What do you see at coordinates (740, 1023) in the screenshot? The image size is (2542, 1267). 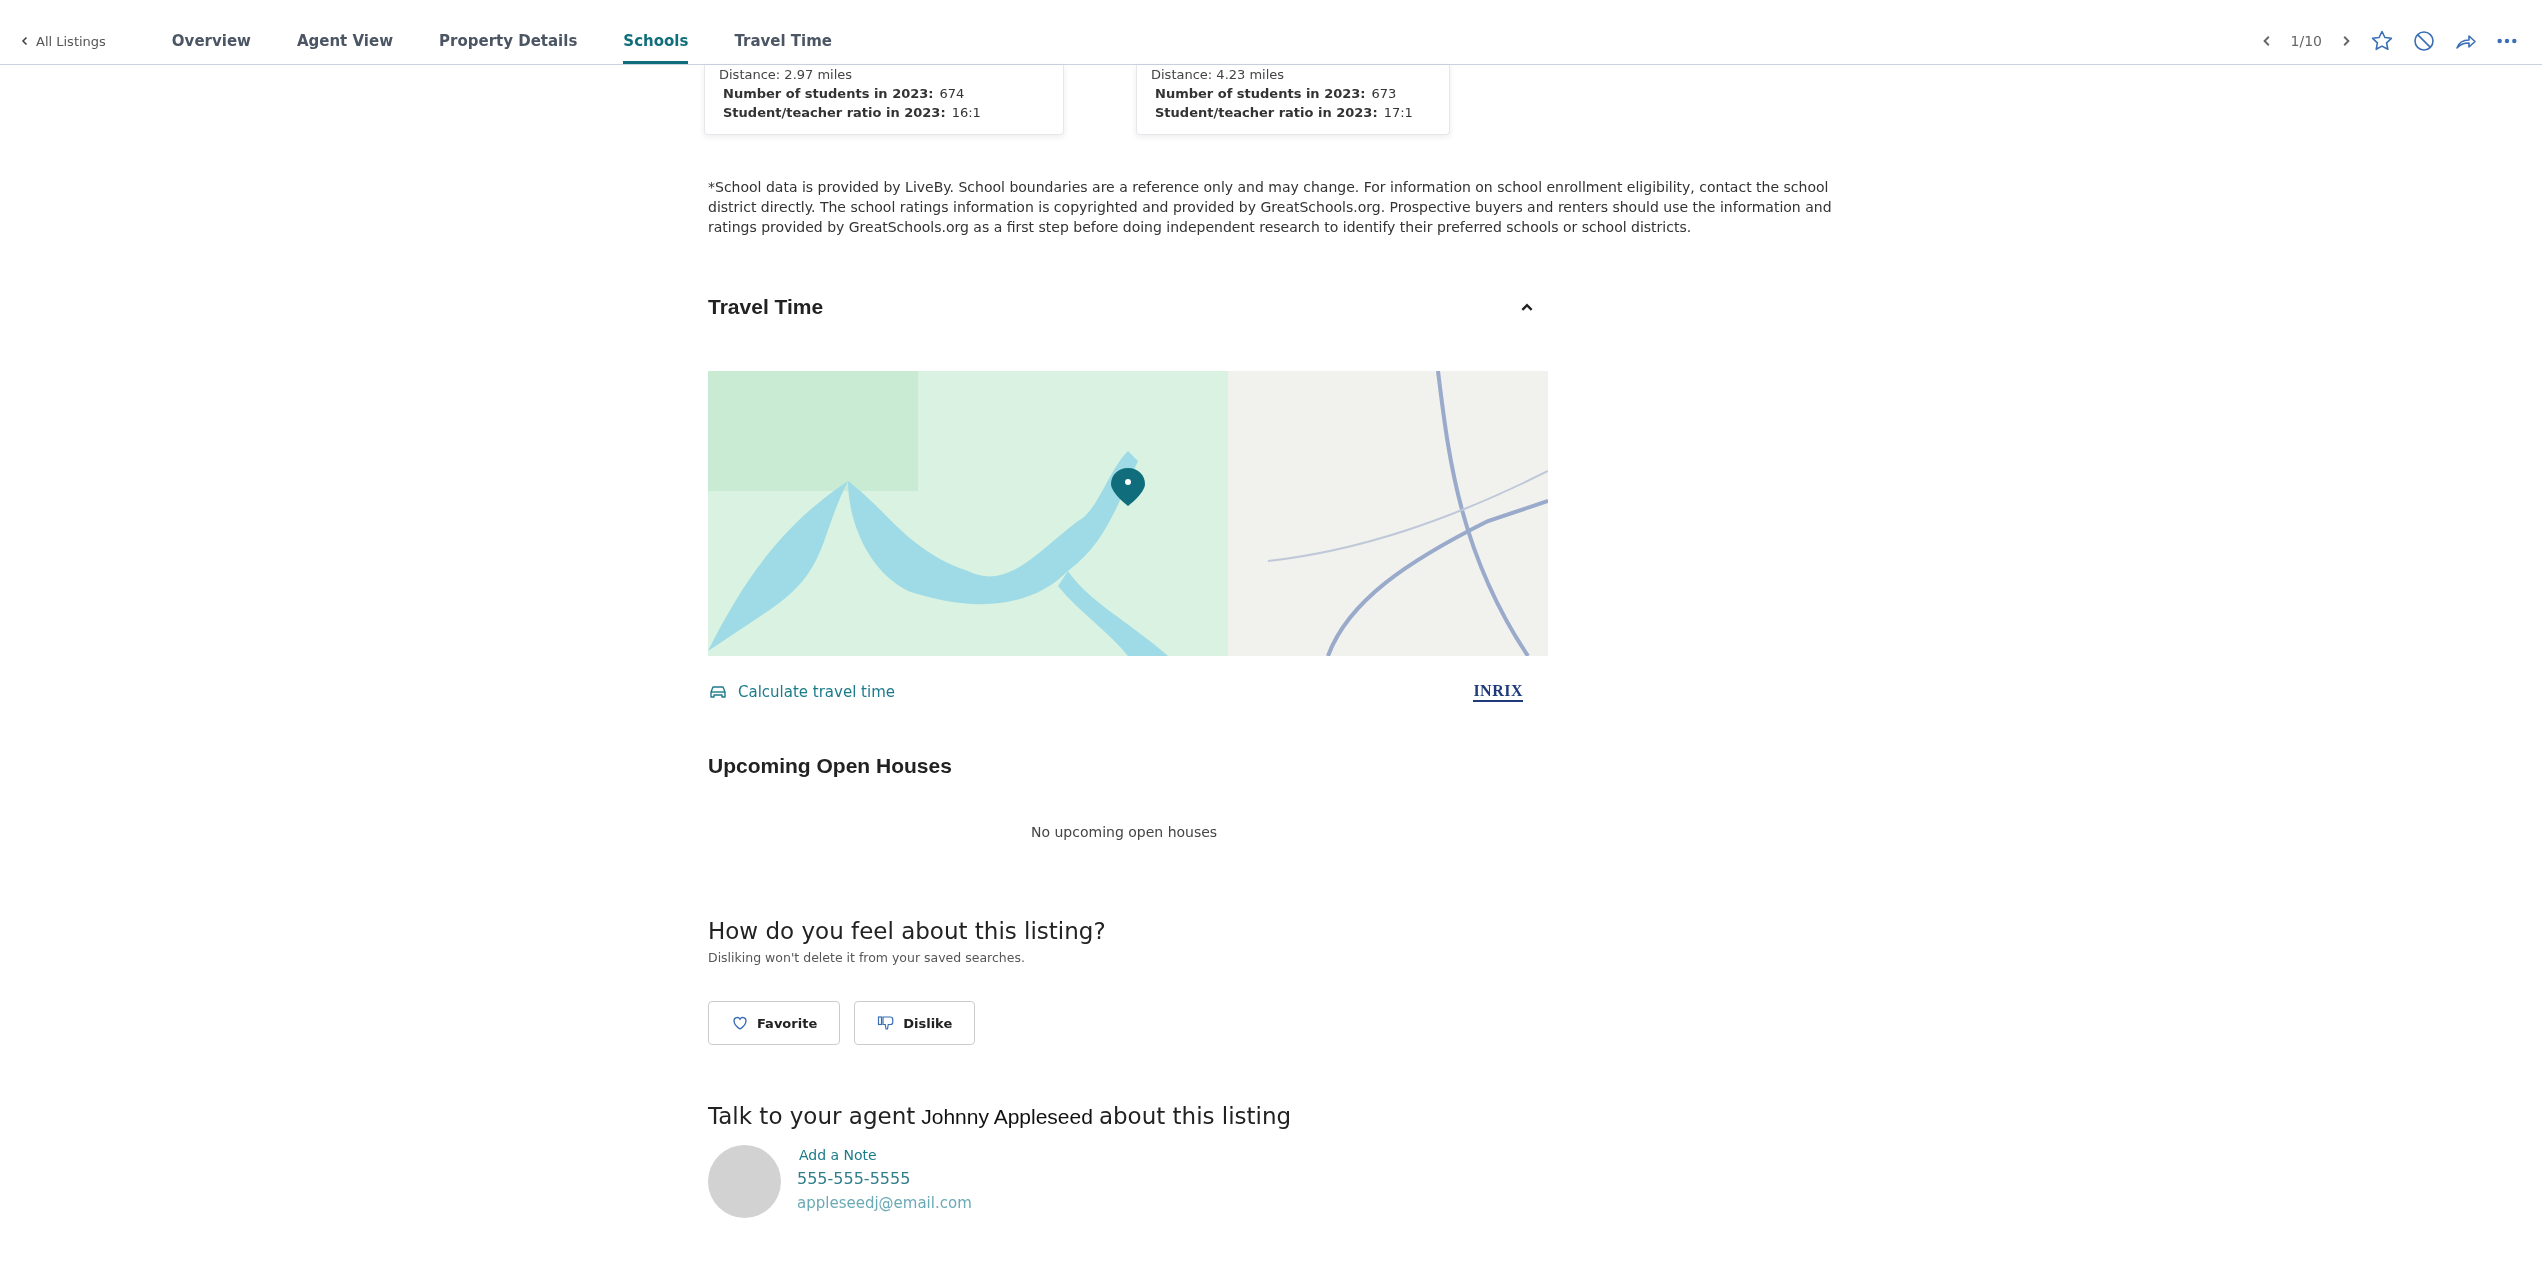 I see `heart-icon` at bounding box center [740, 1023].